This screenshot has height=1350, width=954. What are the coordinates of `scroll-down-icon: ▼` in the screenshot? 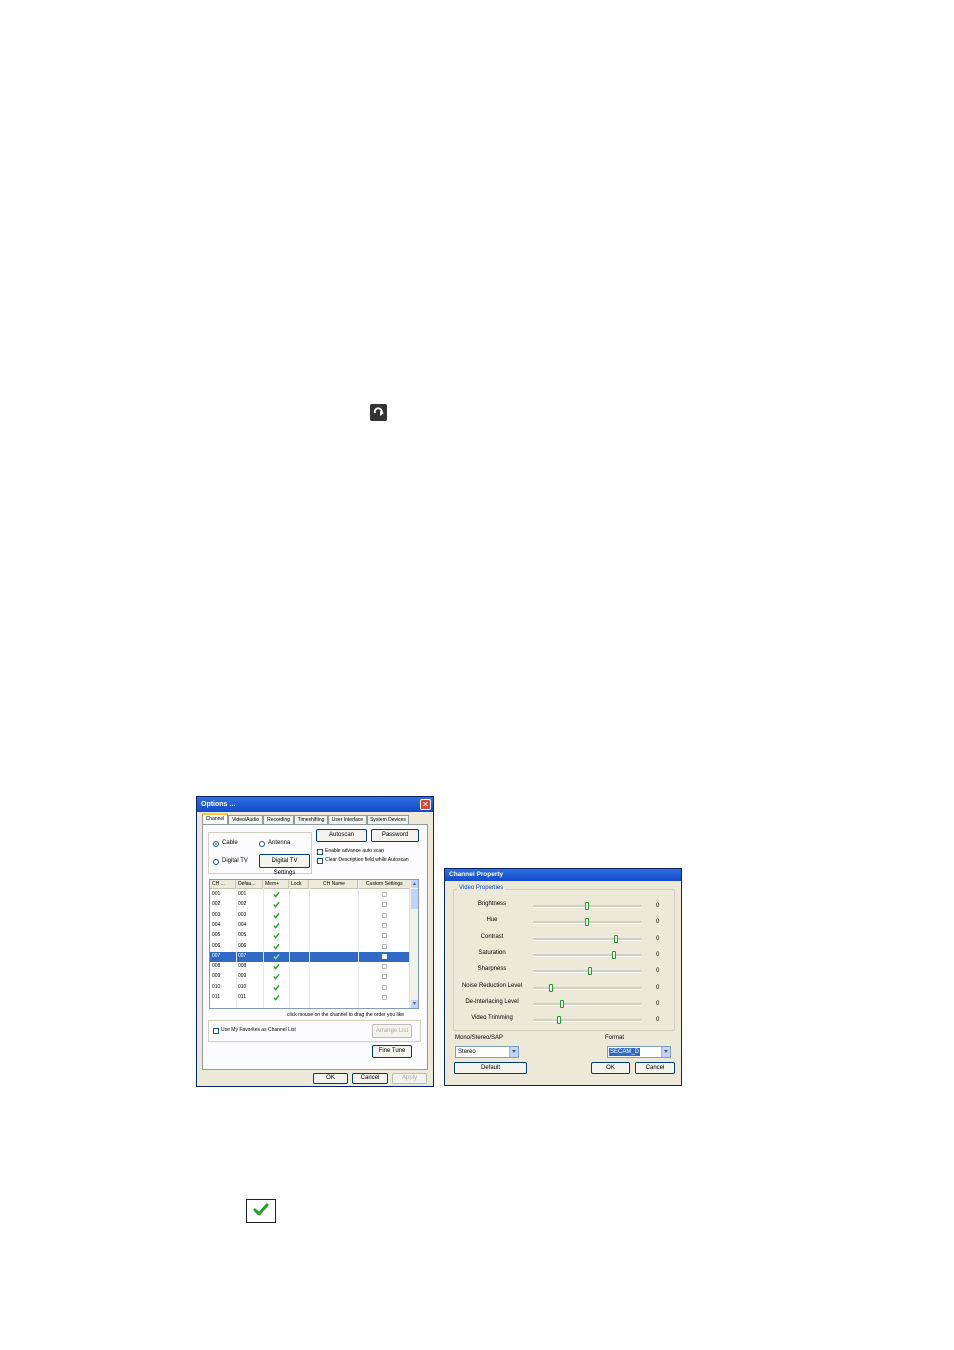 It's located at (414, 1004).